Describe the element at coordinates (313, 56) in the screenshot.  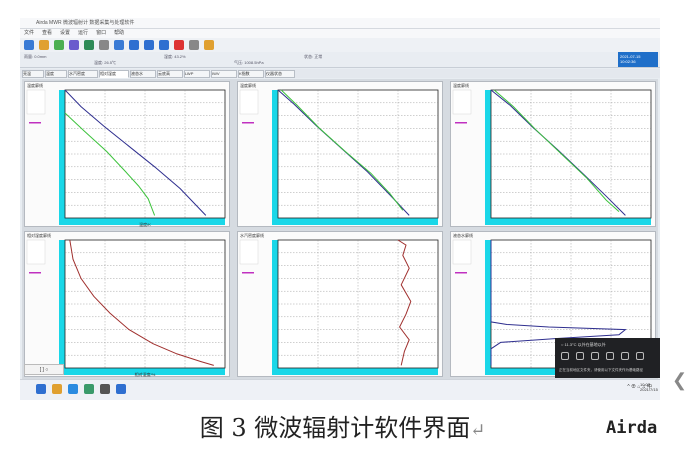
I see `status-field-4: 状态: 正常` at that location.